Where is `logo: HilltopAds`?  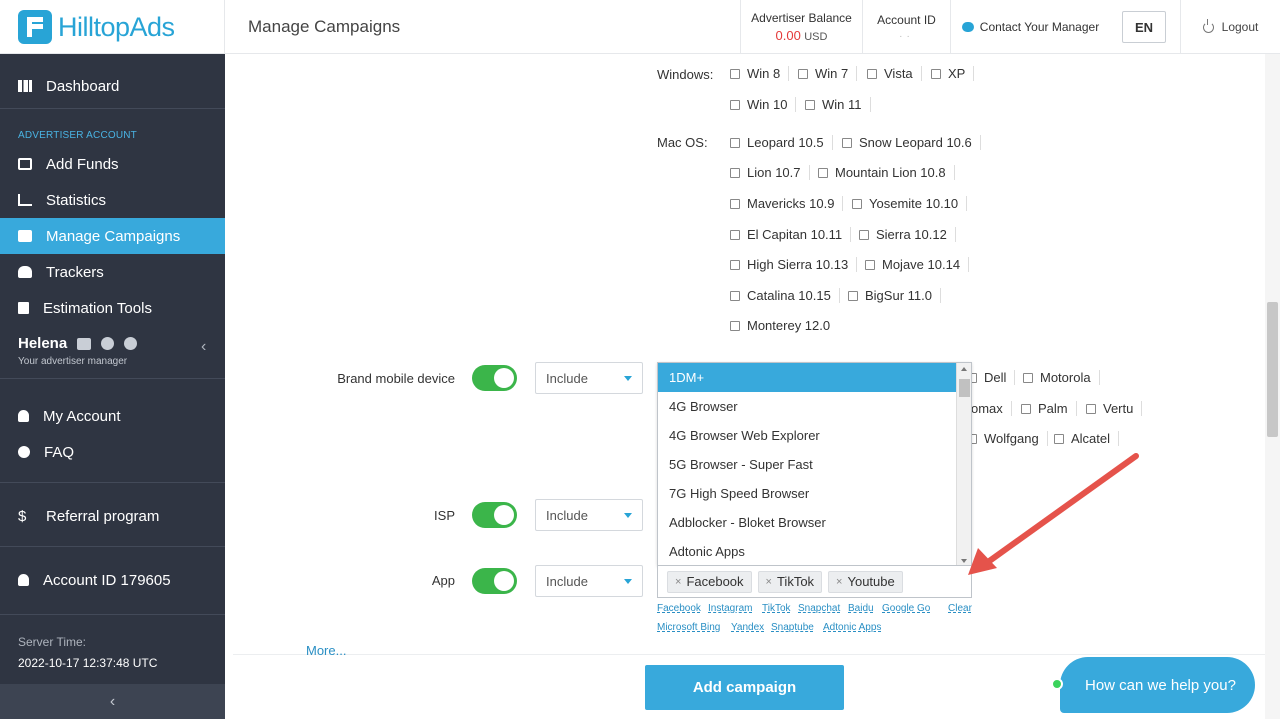
logo: HilltopAds is located at coordinates (112, 27).